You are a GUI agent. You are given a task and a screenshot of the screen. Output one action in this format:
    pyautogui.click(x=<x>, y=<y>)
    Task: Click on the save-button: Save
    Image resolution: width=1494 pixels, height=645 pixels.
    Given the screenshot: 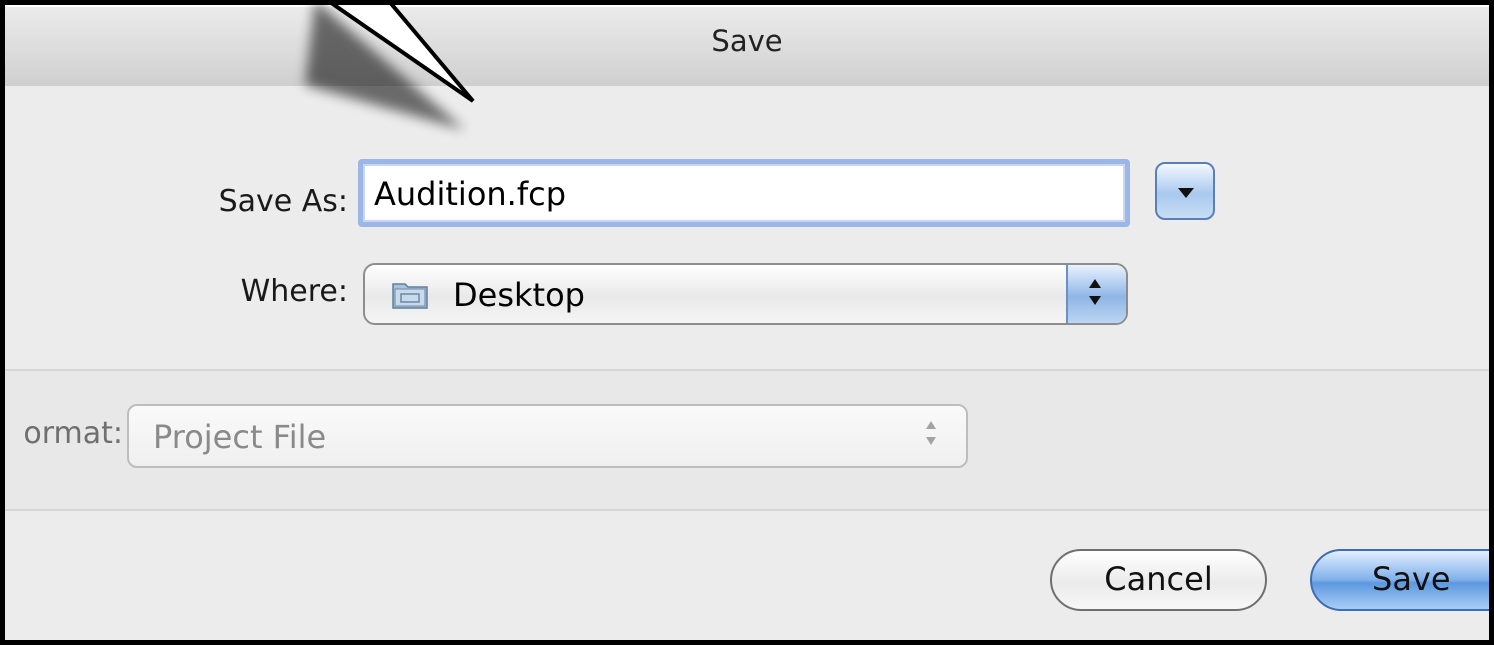 What is the action you would take?
    pyautogui.click(x=1399, y=580)
    